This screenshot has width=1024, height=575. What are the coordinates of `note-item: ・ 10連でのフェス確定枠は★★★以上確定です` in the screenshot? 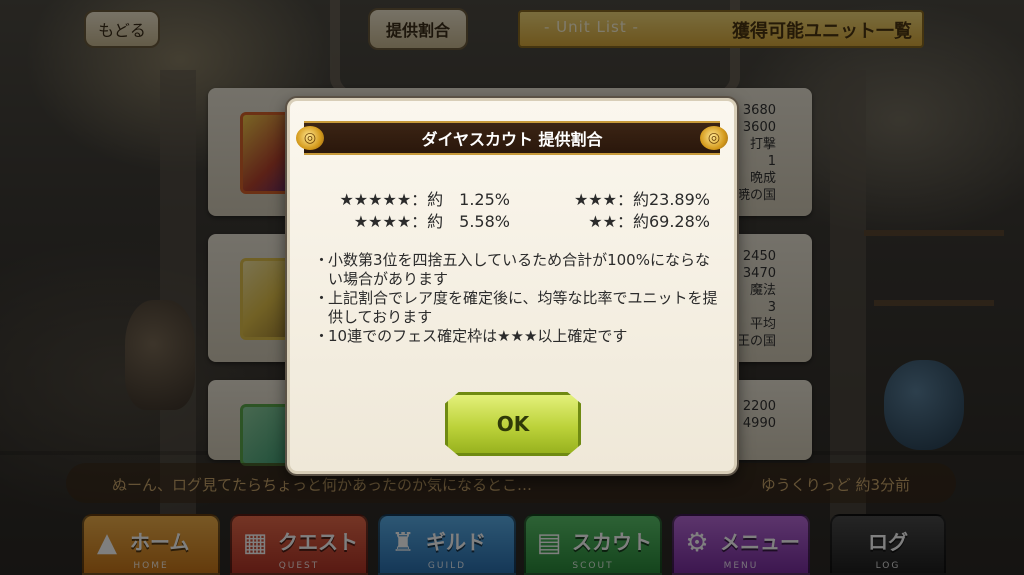 It's located at (519, 336).